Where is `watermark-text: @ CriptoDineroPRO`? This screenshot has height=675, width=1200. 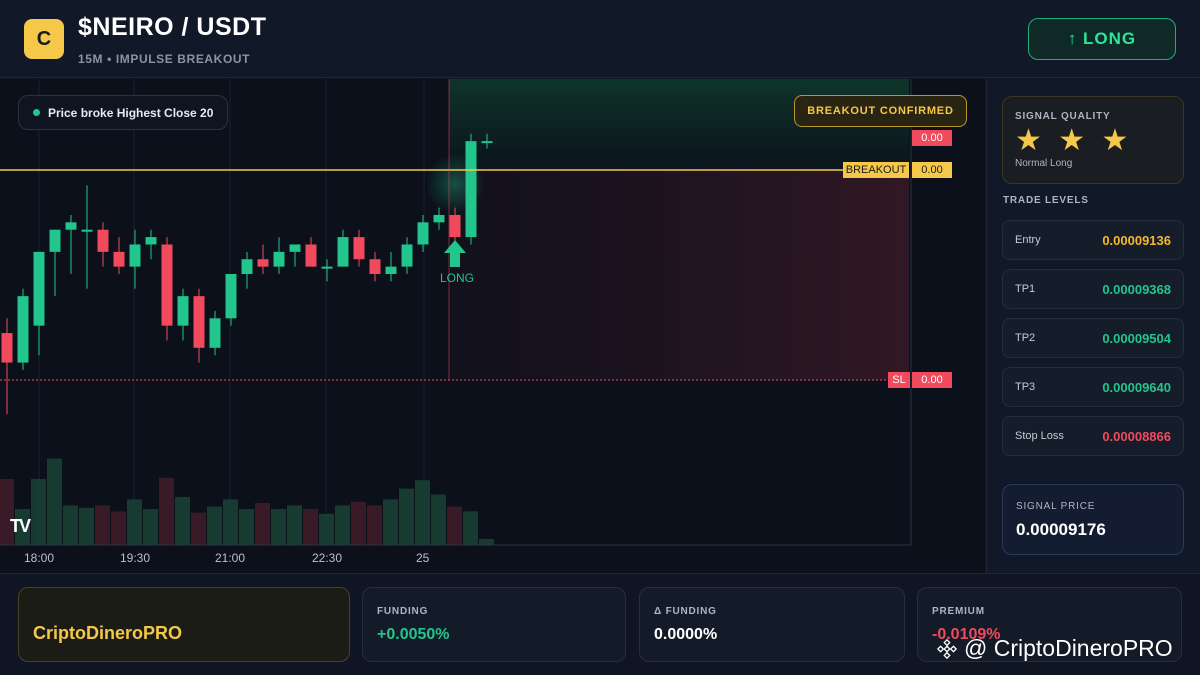 watermark-text: @ CriptoDineroPRO is located at coordinates (1068, 648).